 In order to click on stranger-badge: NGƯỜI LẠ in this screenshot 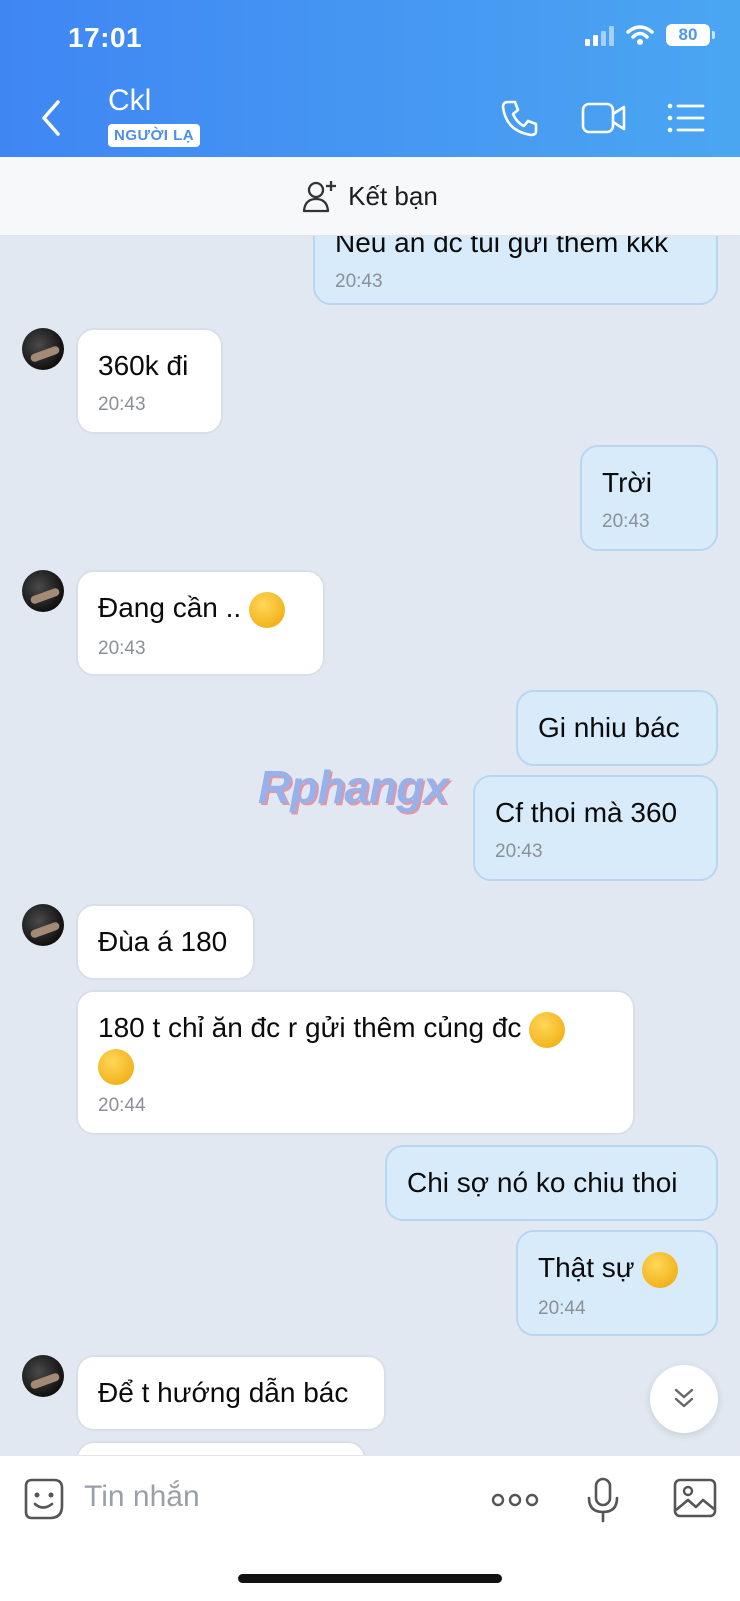, I will do `click(154, 135)`.